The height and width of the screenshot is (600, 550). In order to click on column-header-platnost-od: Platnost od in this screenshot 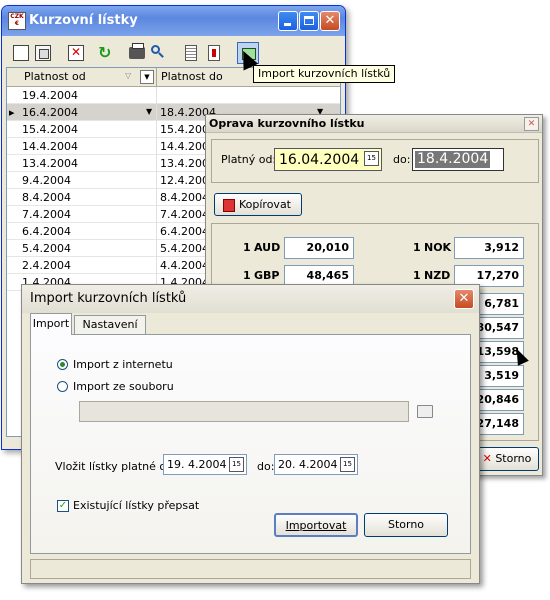, I will do `click(55, 76)`.